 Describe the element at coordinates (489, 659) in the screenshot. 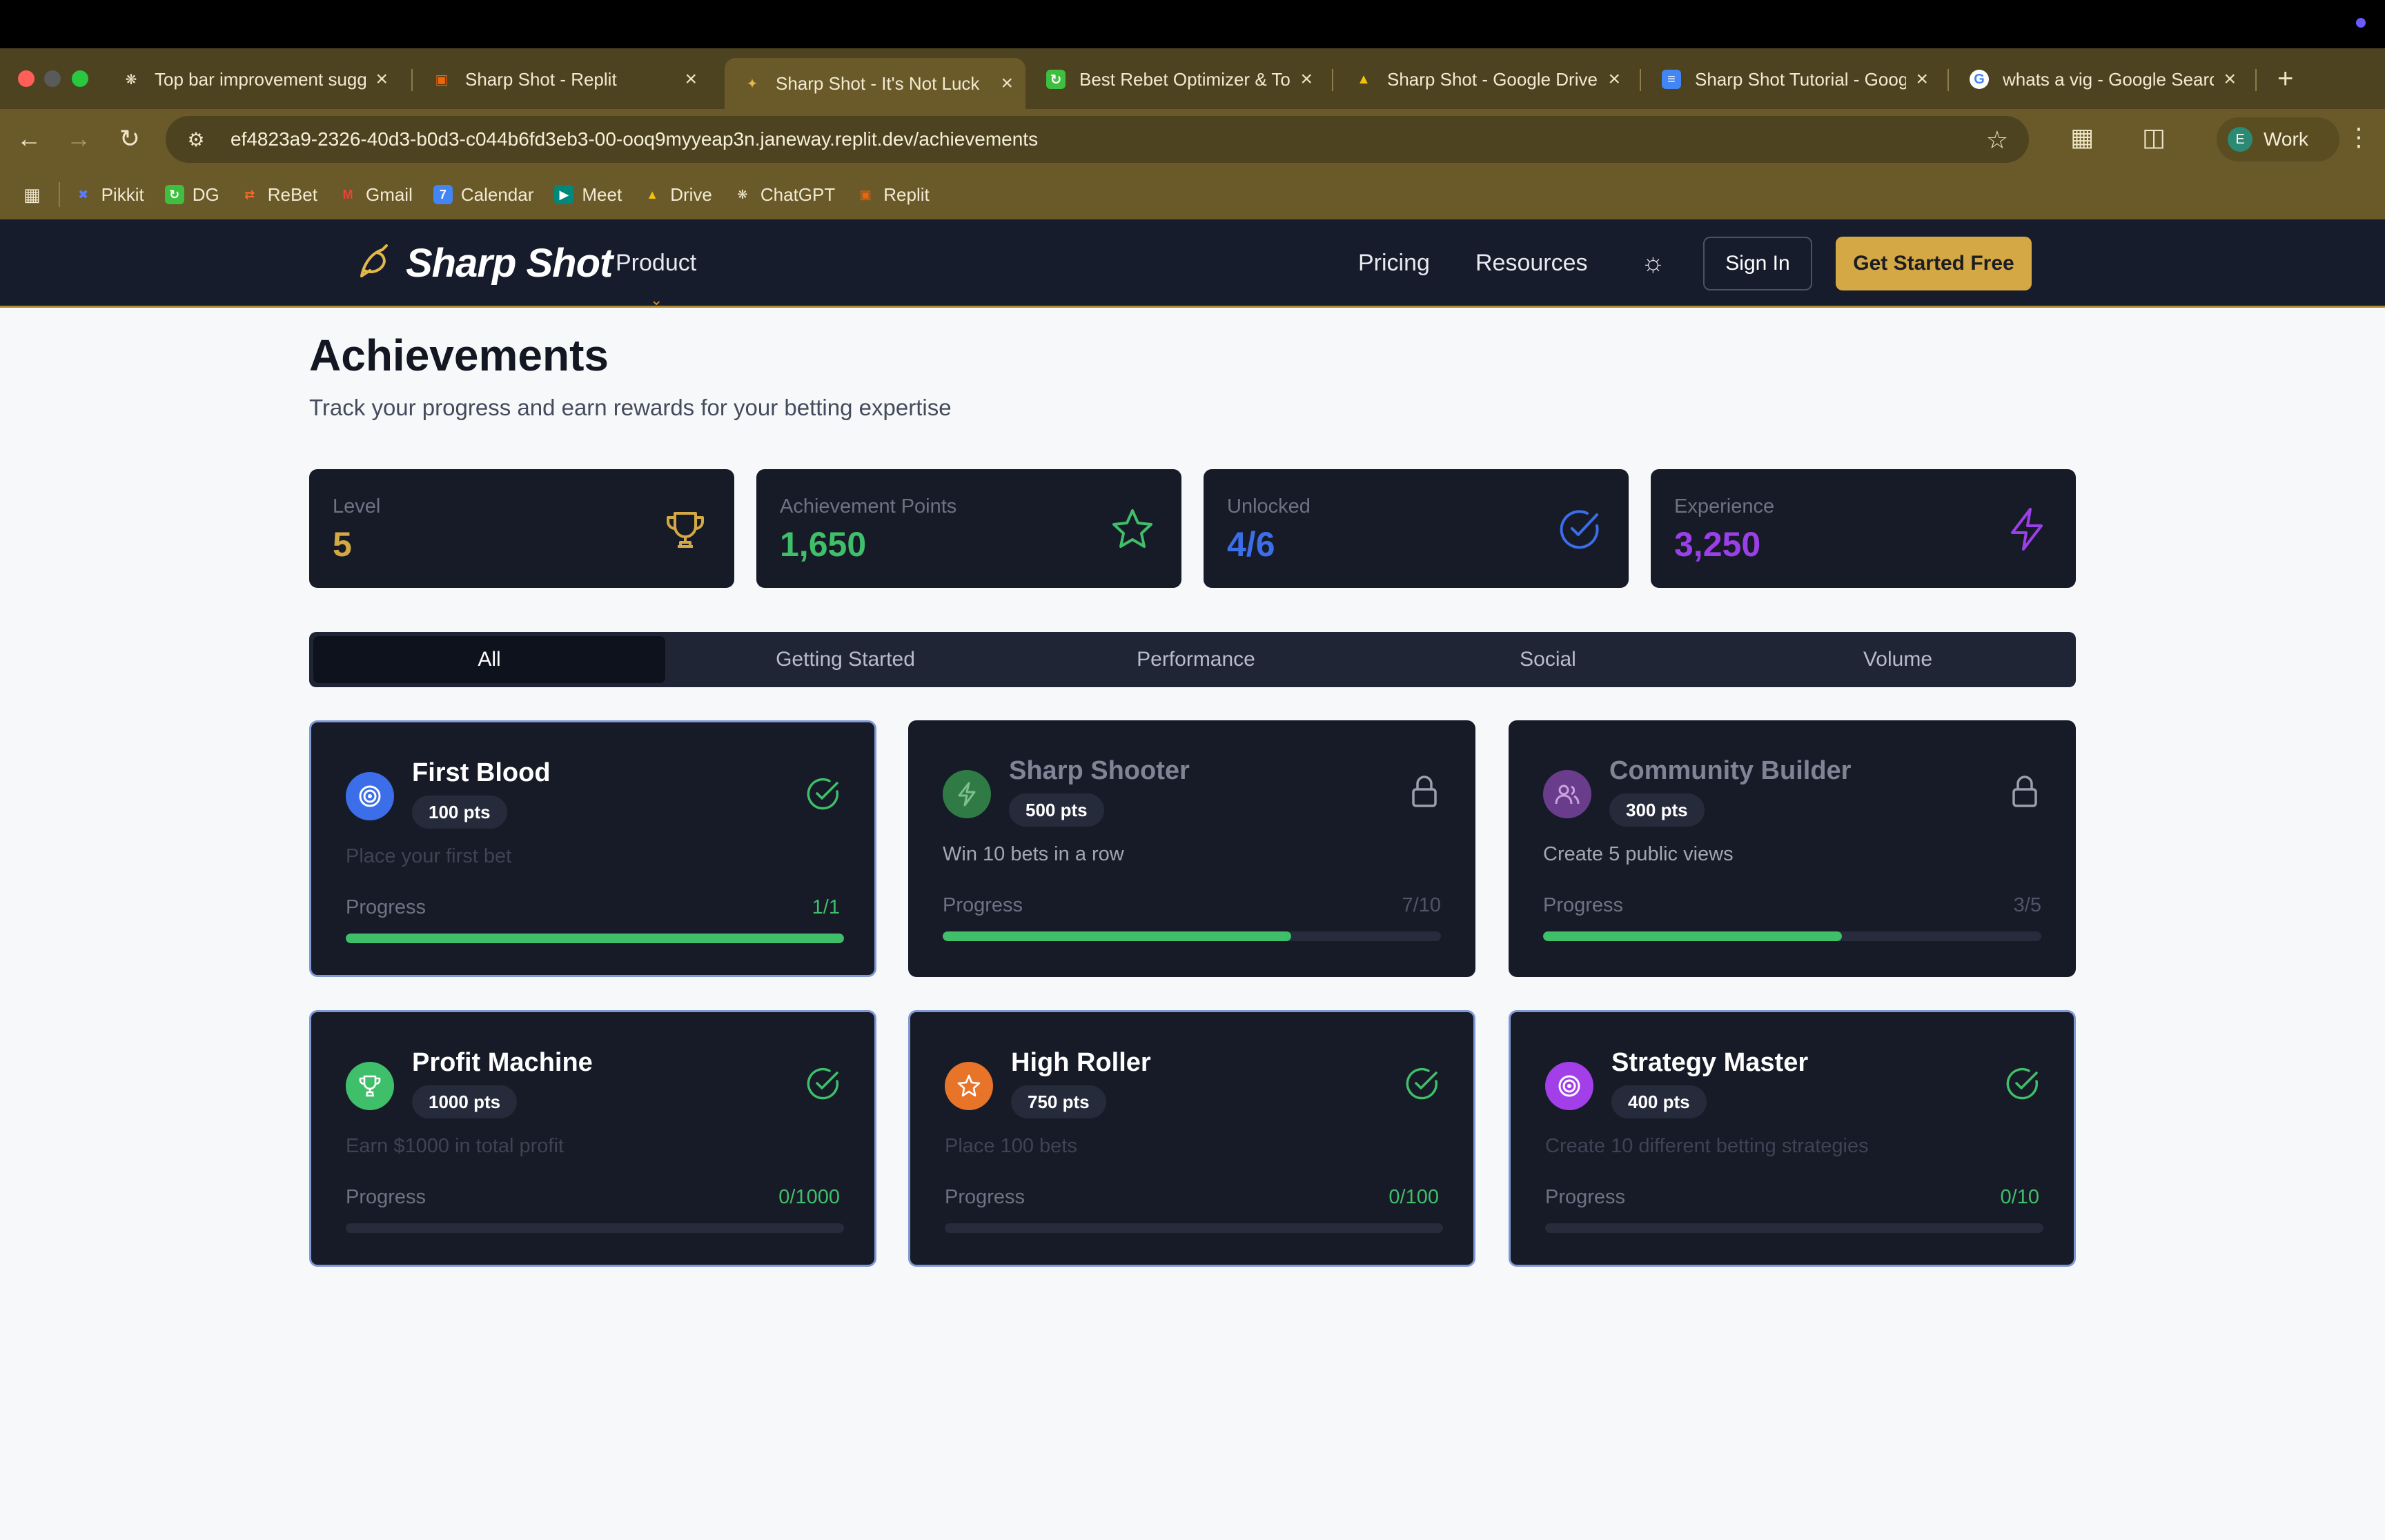

I see `tab-all: All` at that location.